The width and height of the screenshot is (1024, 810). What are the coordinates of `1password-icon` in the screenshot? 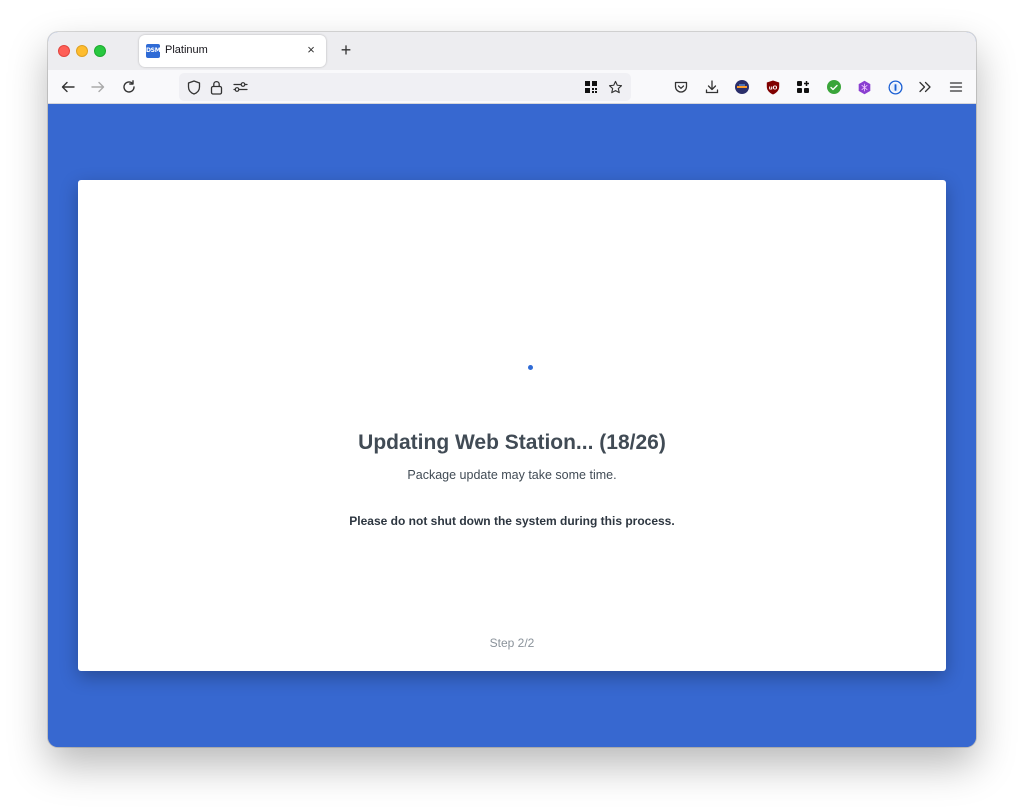 It's located at (895, 87).